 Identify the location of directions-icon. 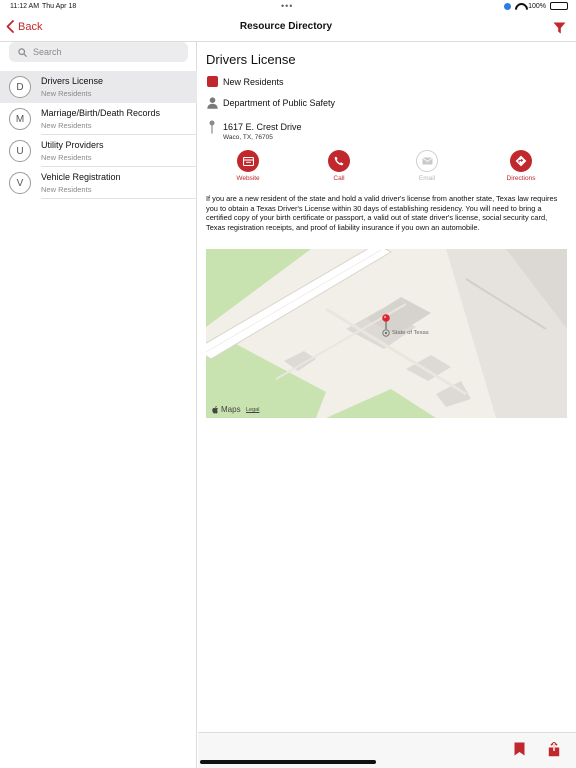
(521, 161).